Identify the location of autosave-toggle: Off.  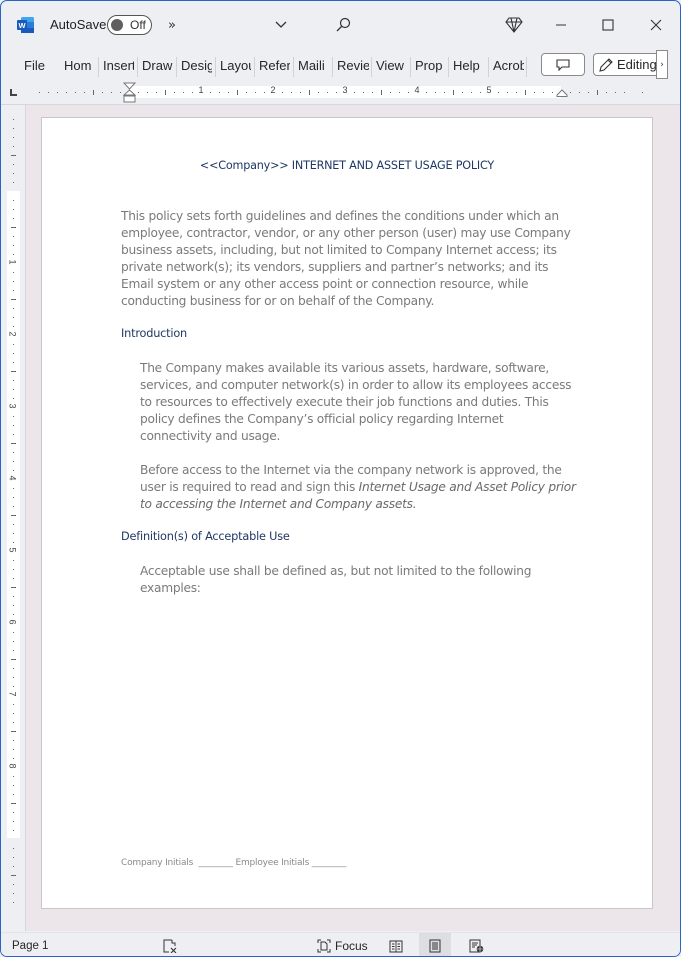
(129, 25).